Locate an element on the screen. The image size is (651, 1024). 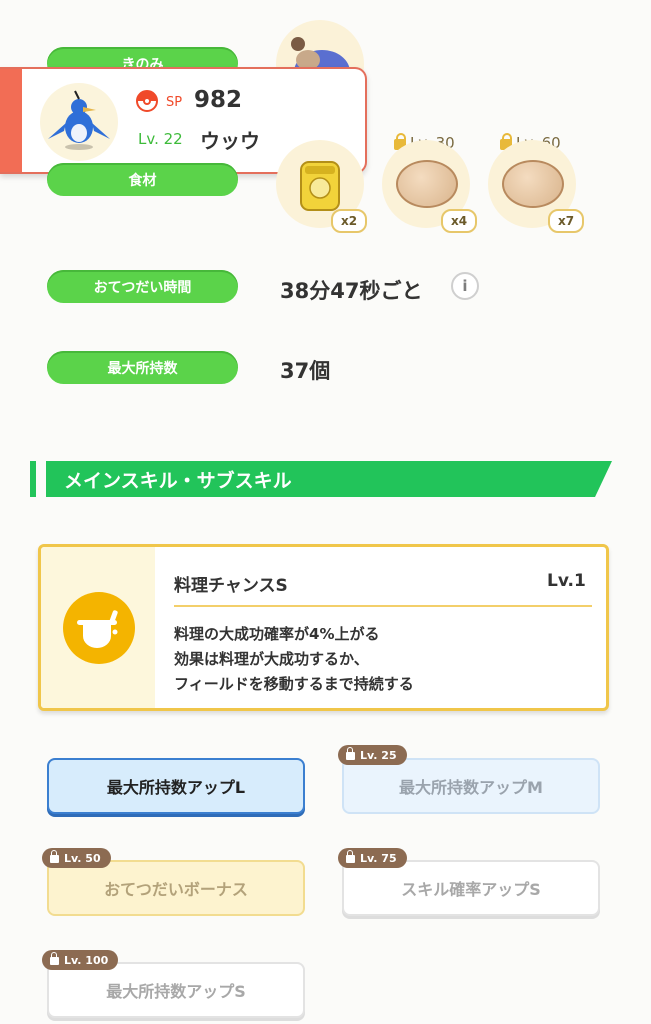
sp-value: 982 is located at coordinates (218, 100).